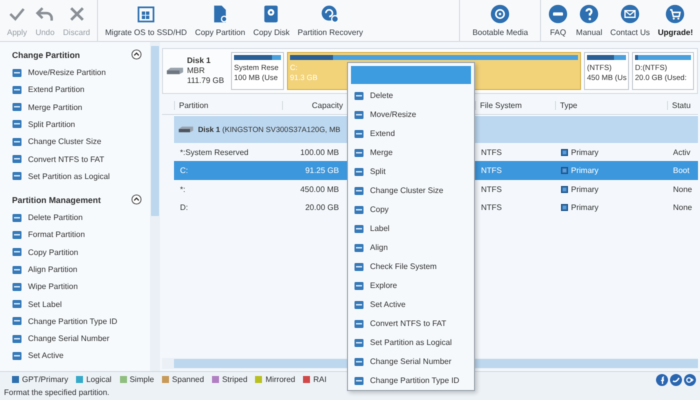 The width and height of the screenshot is (700, 400). What do you see at coordinates (99, 379) in the screenshot?
I see `legend-label: Logical` at bounding box center [99, 379].